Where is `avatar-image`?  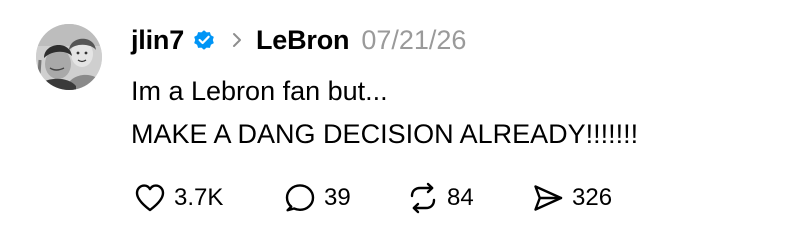
avatar-image is located at coordinates (69, 57).